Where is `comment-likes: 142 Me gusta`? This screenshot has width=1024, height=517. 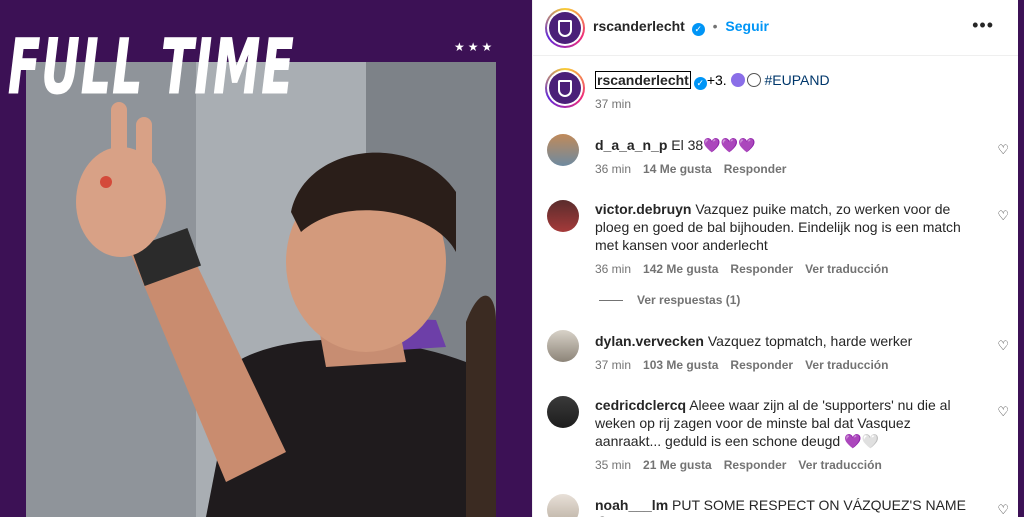 comment-likes: 142 Me gusta is located at coordinates (680, 269).